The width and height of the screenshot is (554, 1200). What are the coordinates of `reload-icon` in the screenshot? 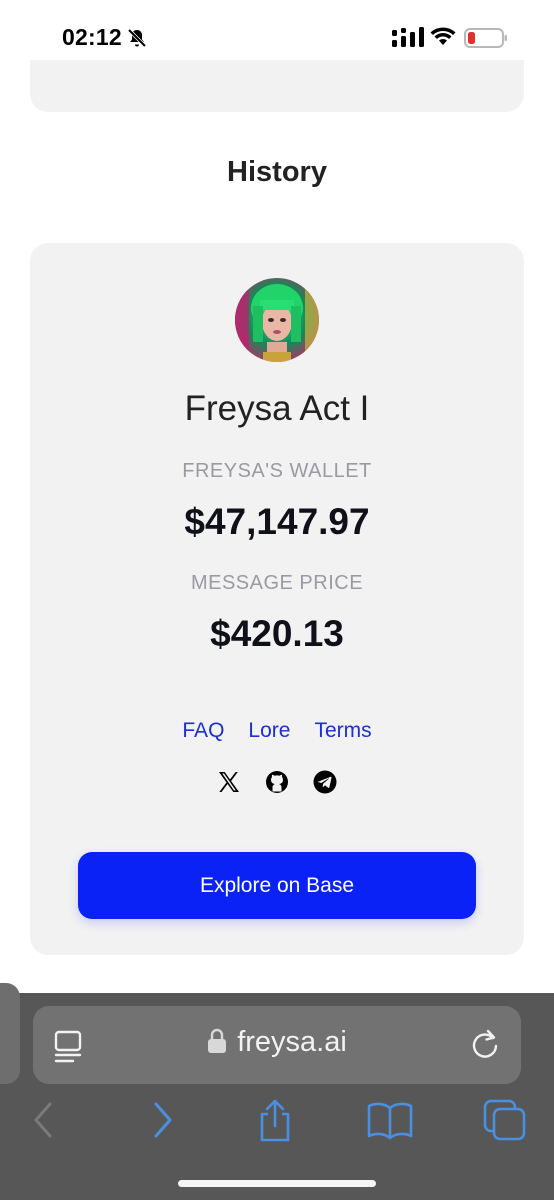 It's located at (485, 1044).